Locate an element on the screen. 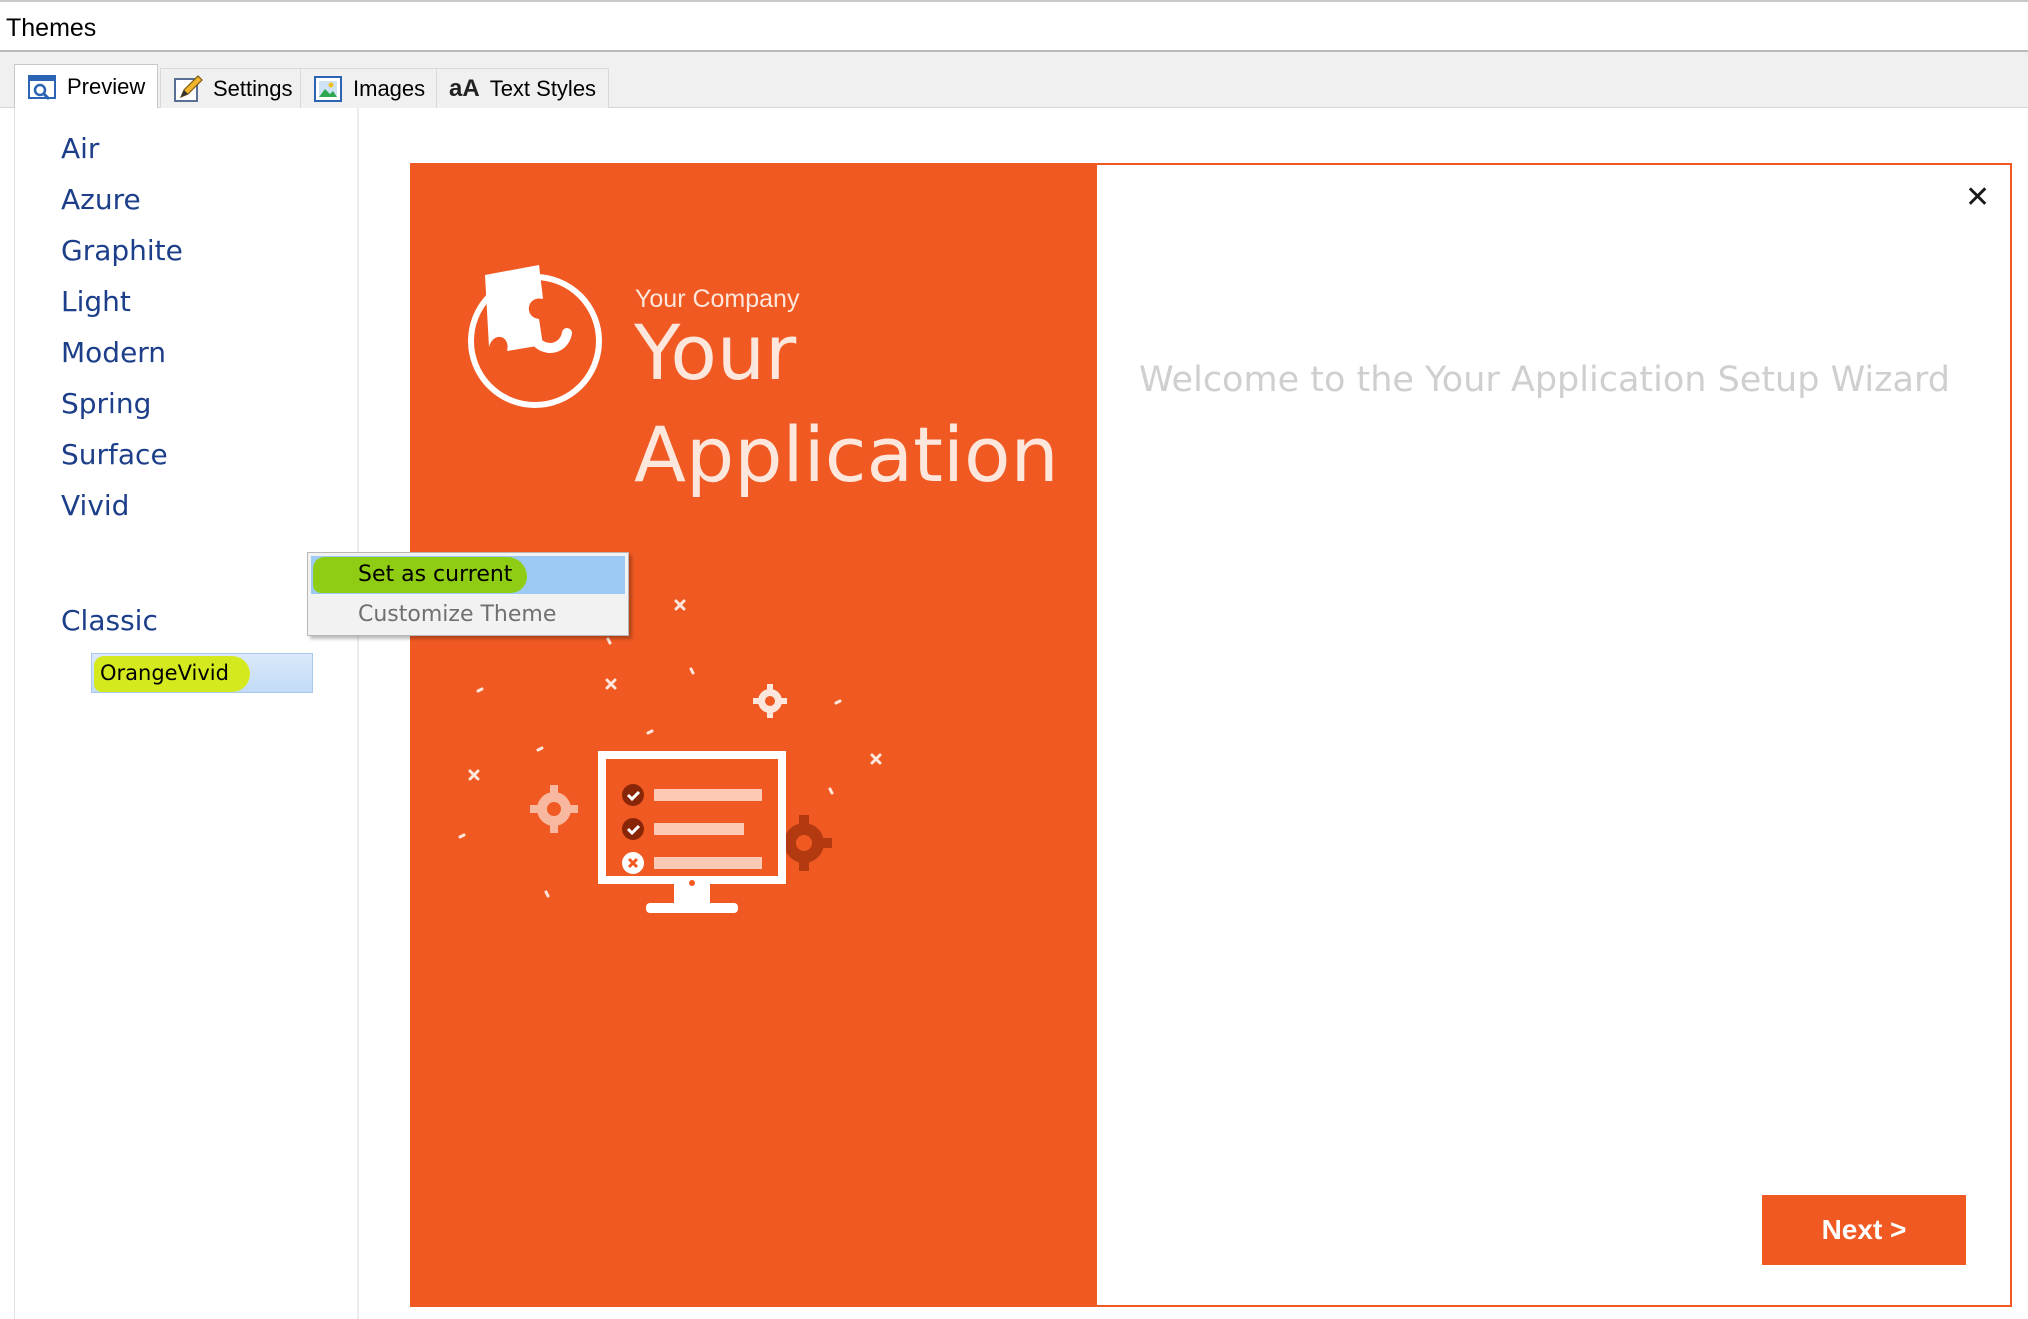  app-name-line1: Your is located at coordinates (715, 352).